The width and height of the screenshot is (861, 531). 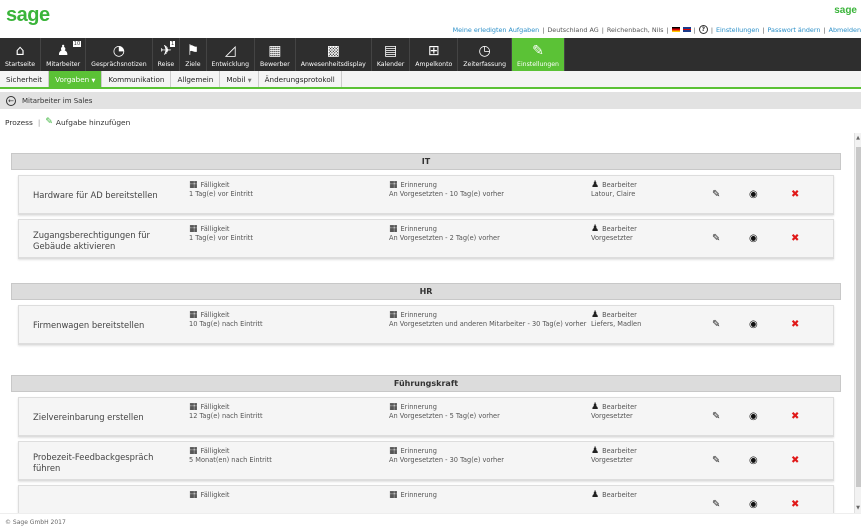 I want to click on nav-item-startseite: ⌂ Startseite, so click(x=21, y=54).